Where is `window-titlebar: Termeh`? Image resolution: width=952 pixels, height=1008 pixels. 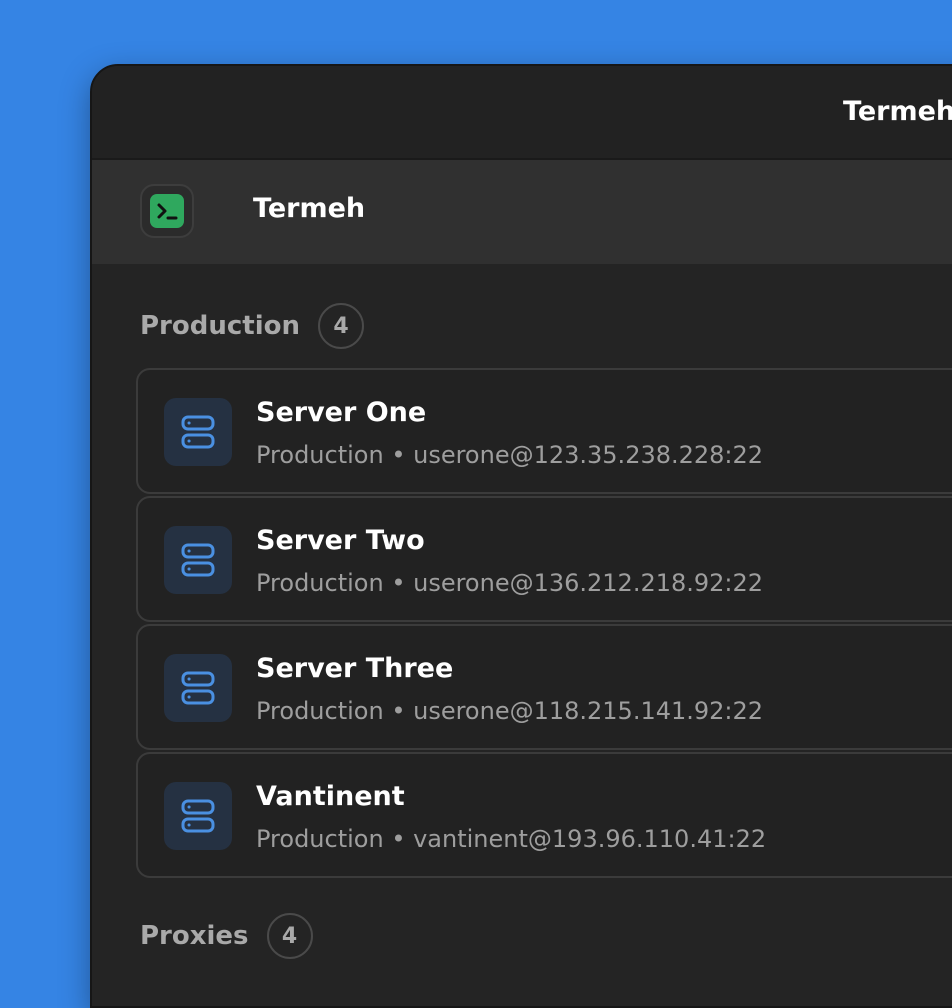
window-titlebar: Termeh is located at coordinates (522, 113).